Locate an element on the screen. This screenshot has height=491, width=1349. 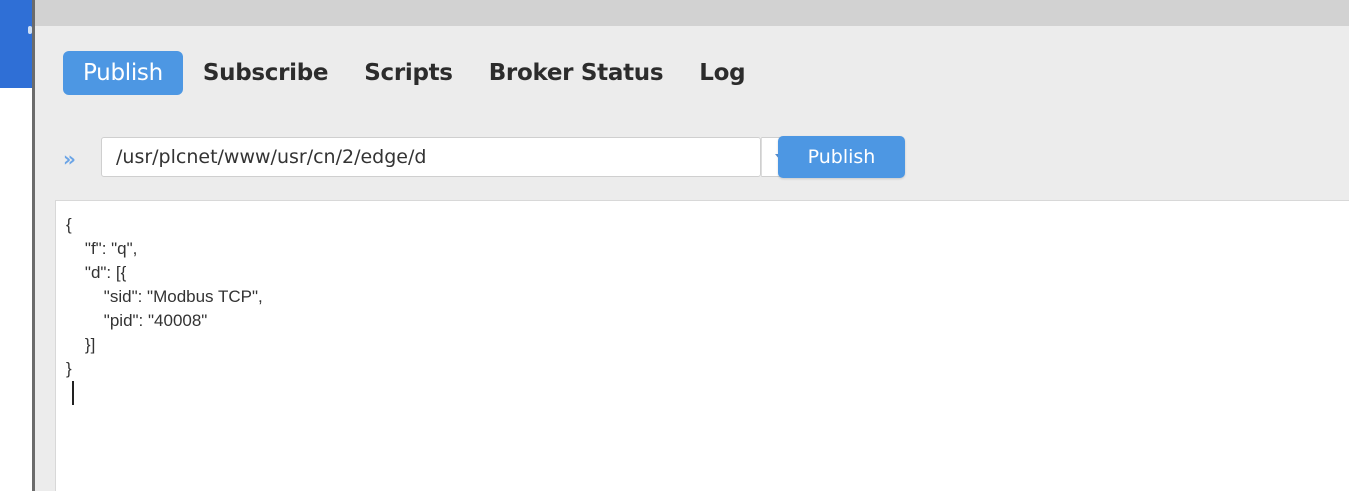
left-panel-edge is located at coordinates (16, 245).